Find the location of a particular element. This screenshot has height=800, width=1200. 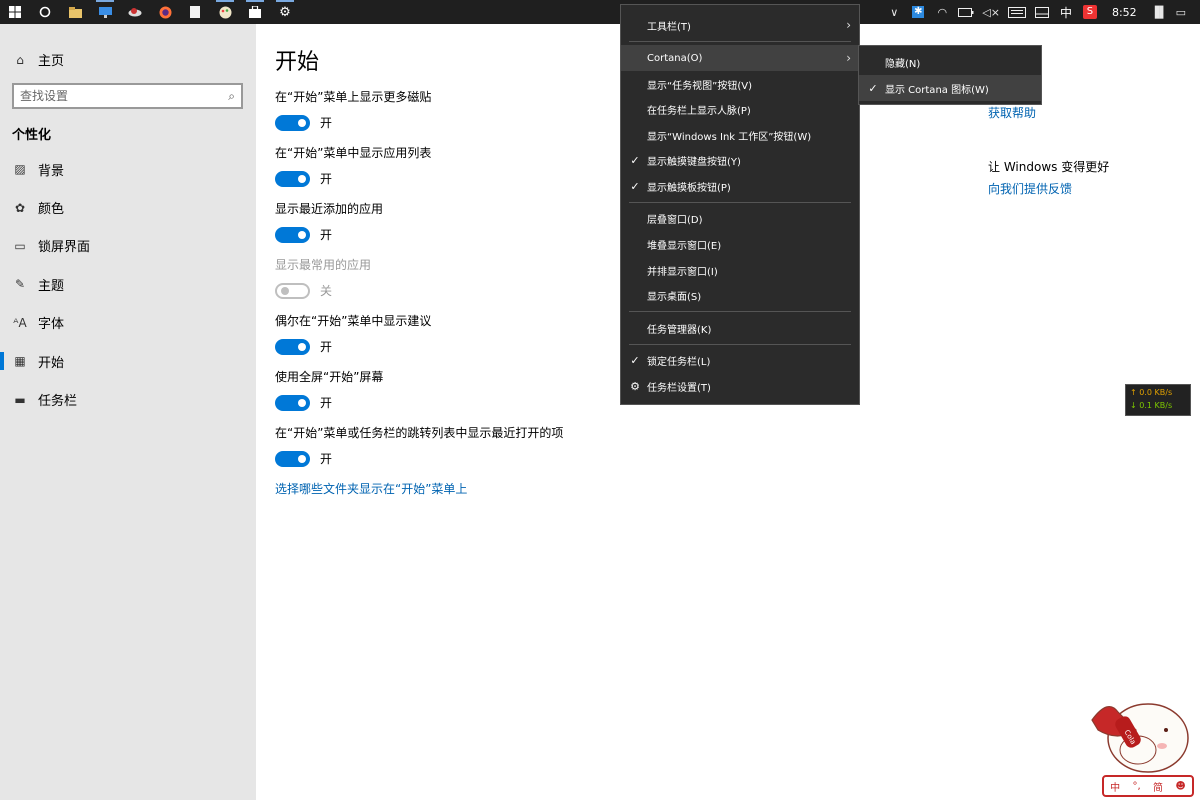

menu-item-people: 在任务栏上显示人脉(P) is located at coordinates (740, 109).